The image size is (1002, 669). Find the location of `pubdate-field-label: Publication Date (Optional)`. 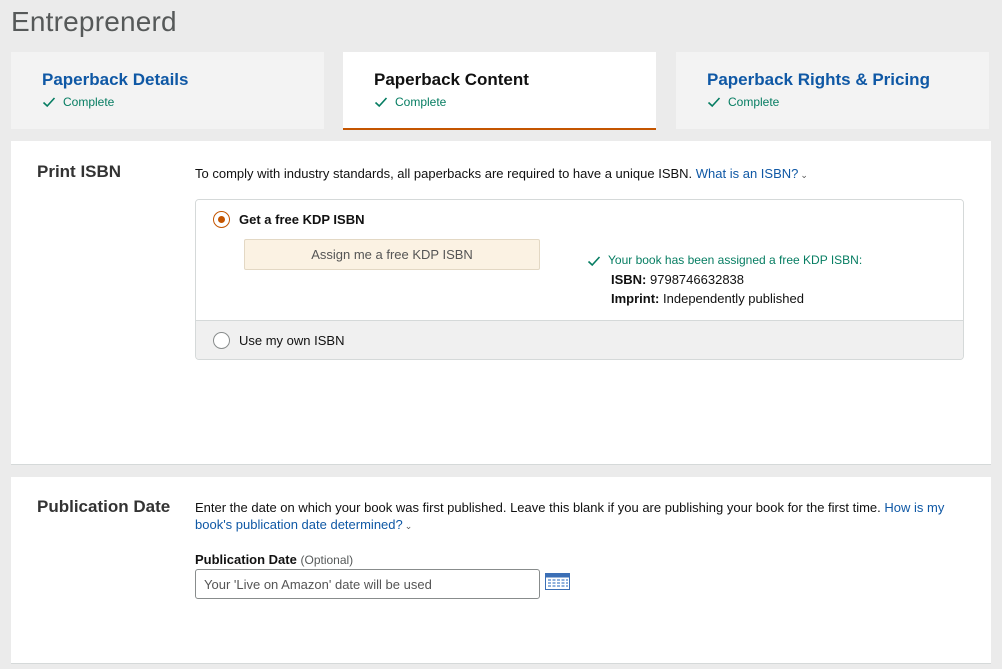

pubdate-field-label: Publication Date (Optional) is located at coordinates (274, 559).